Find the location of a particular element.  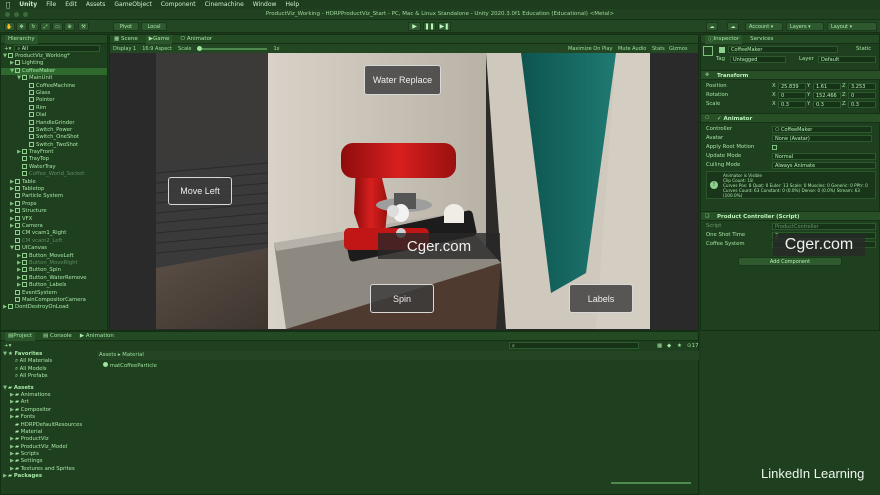

project-search-input: ⌕ is located at coordinates (574, 345).